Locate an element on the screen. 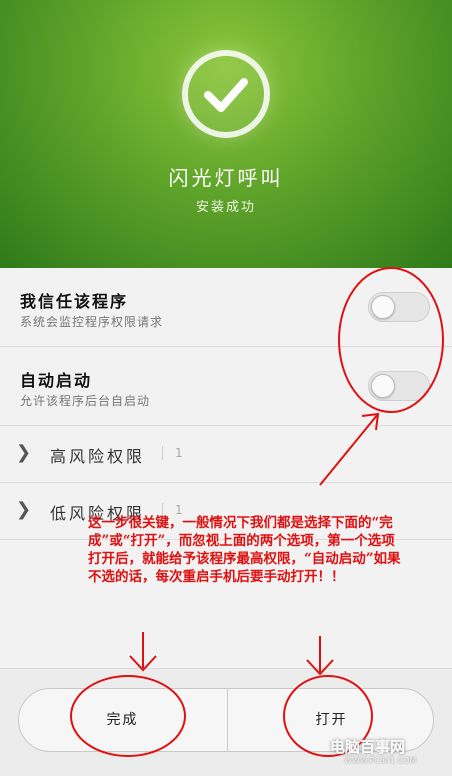 This screenshot has height=776, width=452. watermark-url: WWW.PC841.COM is located at coordinates (380, 760).